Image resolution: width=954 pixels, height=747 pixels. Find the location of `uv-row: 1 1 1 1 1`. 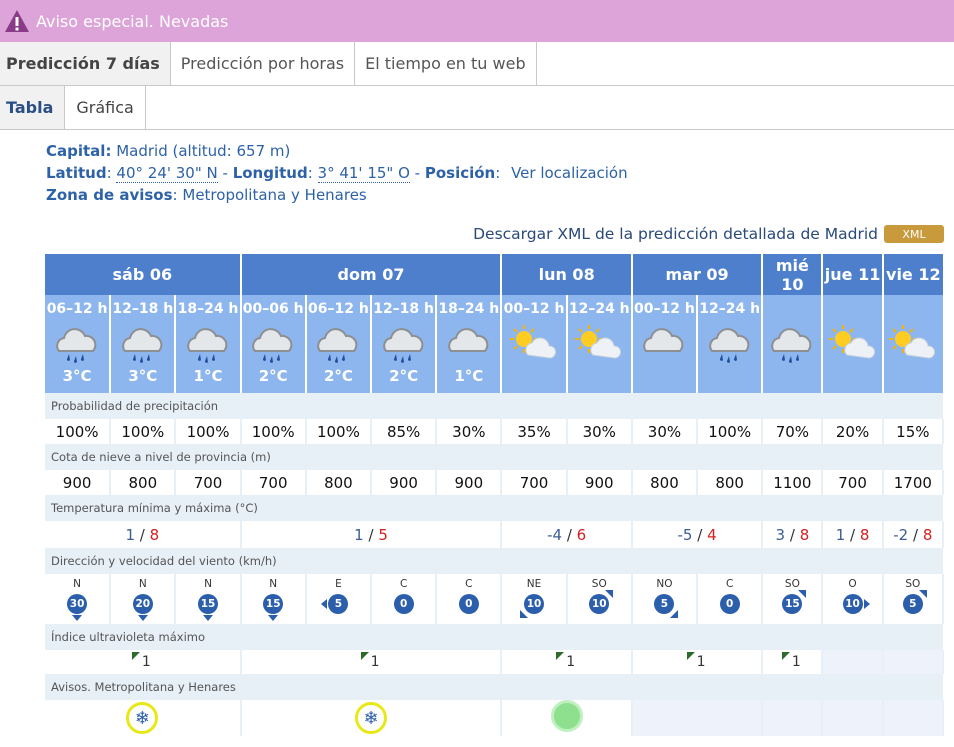

uv-row: 1 1 1 1 1 is located at coordinates (495, 662).